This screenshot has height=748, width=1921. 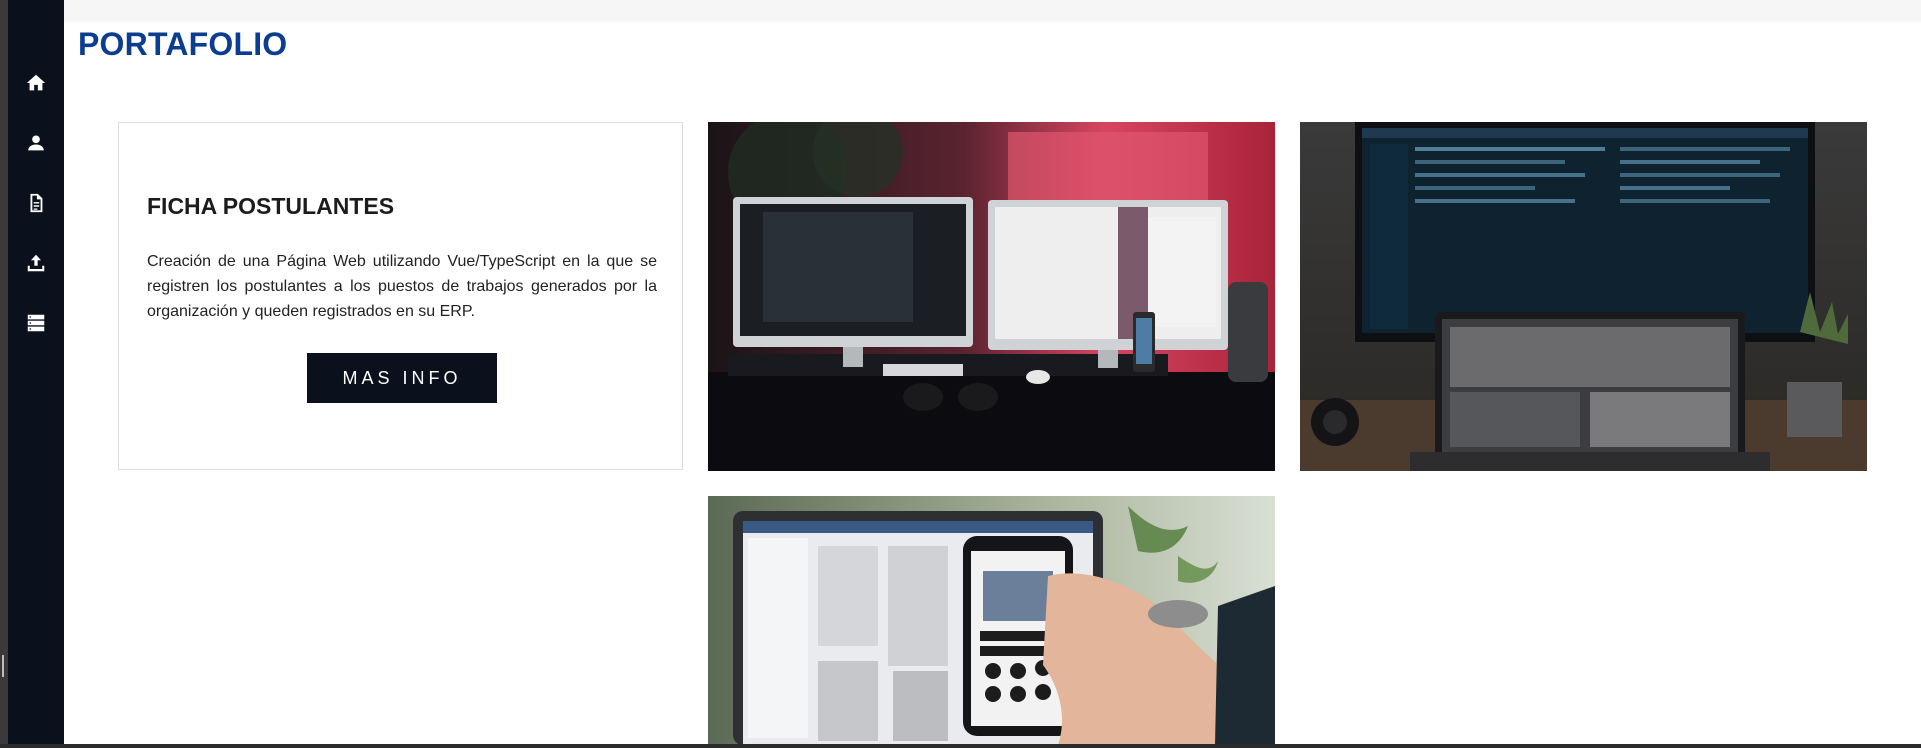 I want to click on top-strip, so click(x=992, y=11).